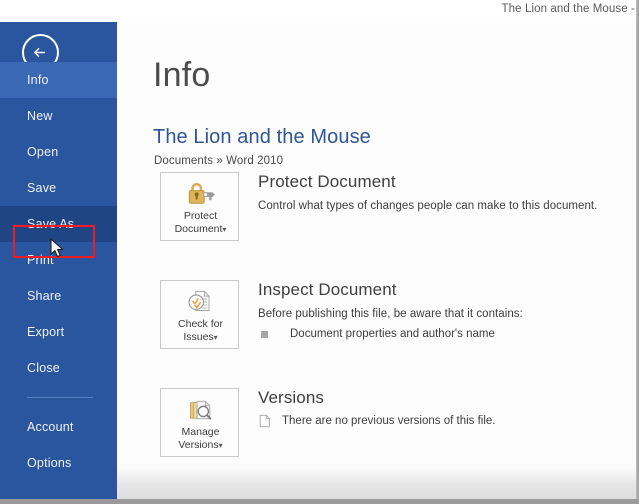 The image size is (639, 504). Describe the element at coordinates (319, 501) in the screenshot. I see `window-bottom-border` at that location.